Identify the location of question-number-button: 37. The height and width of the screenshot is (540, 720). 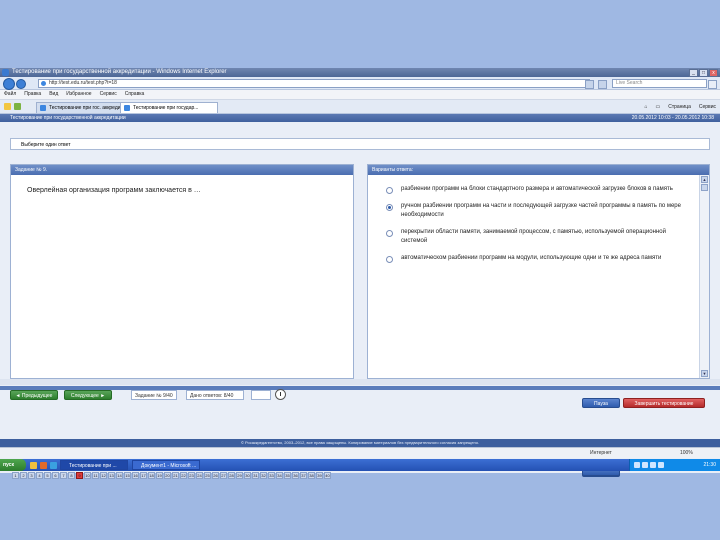
(303, 475).